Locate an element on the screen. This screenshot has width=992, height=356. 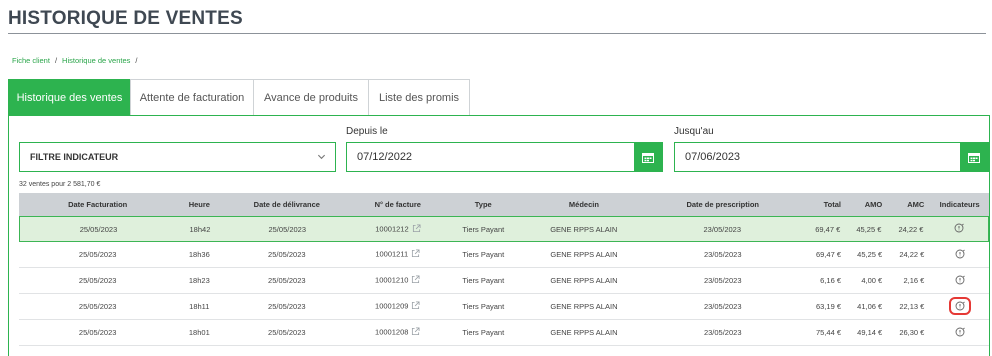
cell-amc-text: 24,22 € is located at coordinates (911, 229).